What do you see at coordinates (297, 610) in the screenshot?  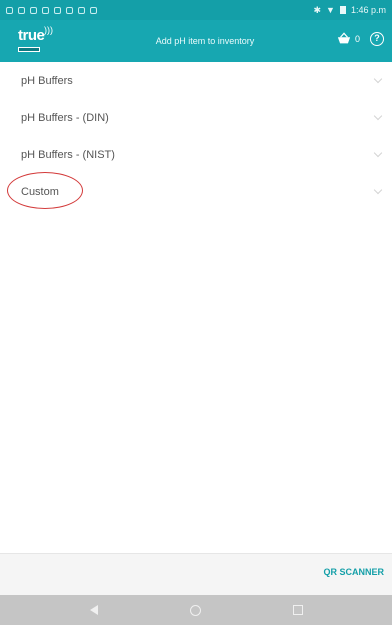 I see `recents-icon` at bounding box center [297, 610].